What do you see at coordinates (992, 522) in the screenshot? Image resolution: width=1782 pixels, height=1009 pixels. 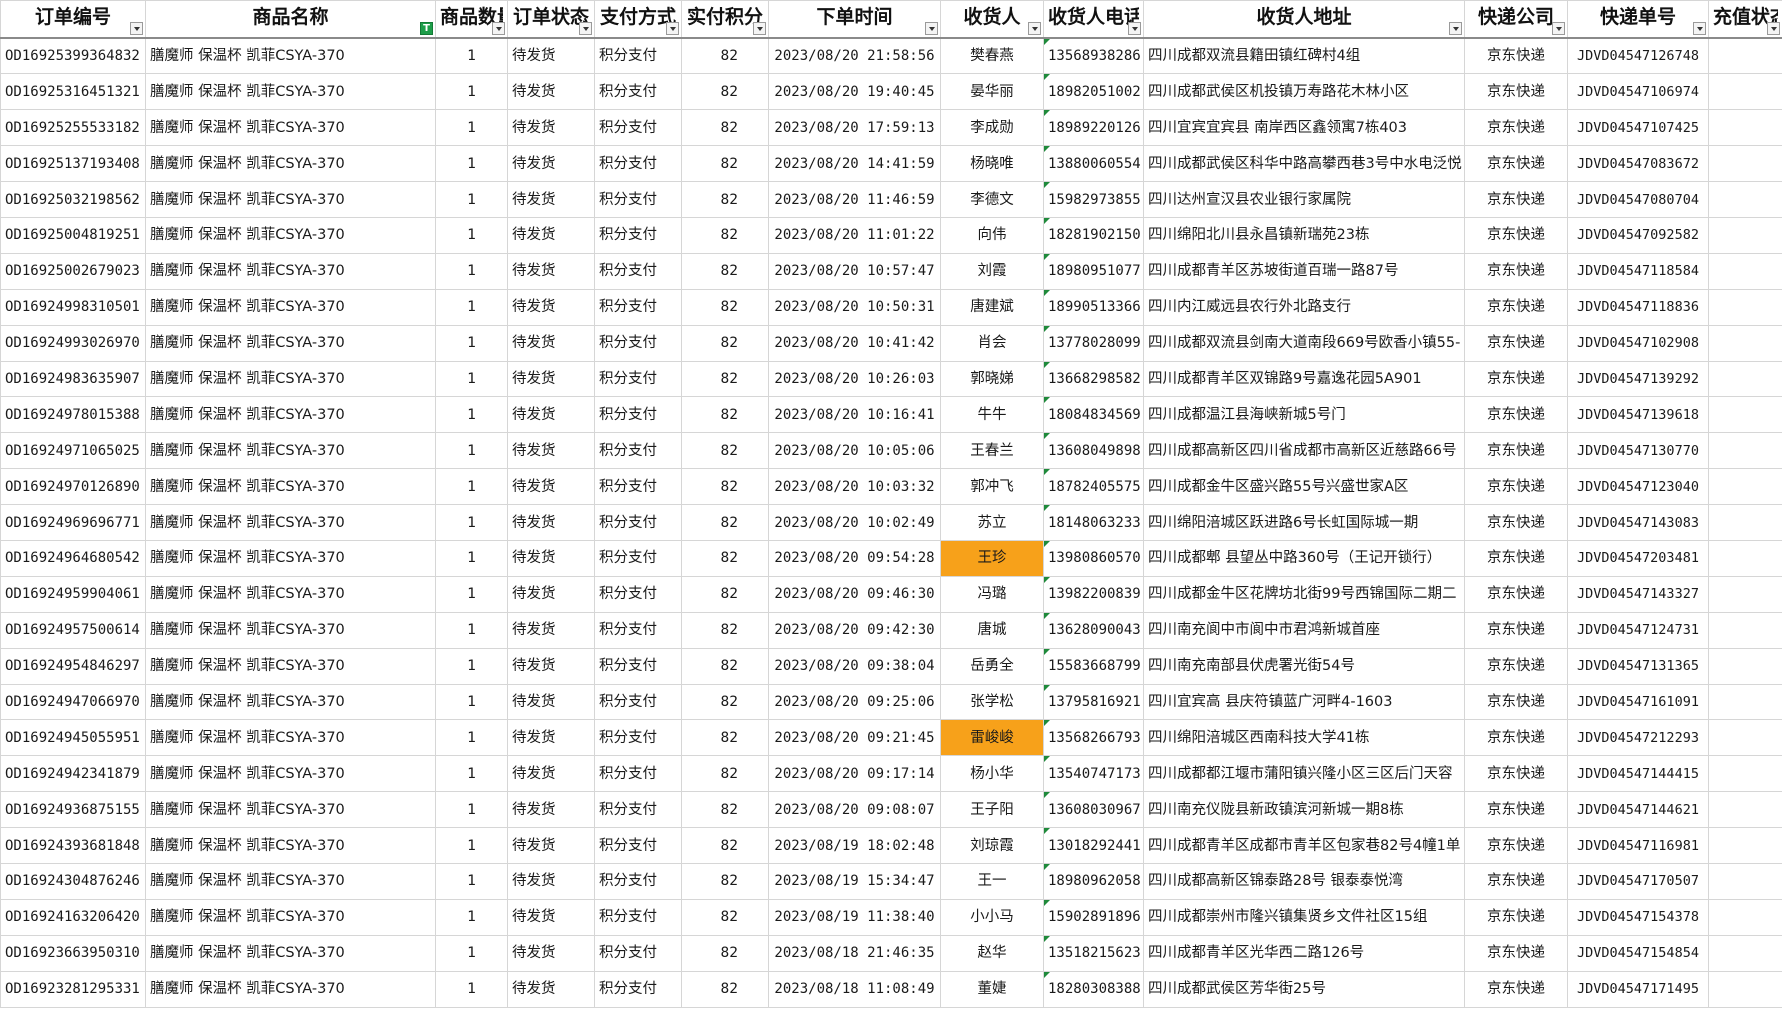 I see `cell-name: 苏立` at bounding box center [992, 522].